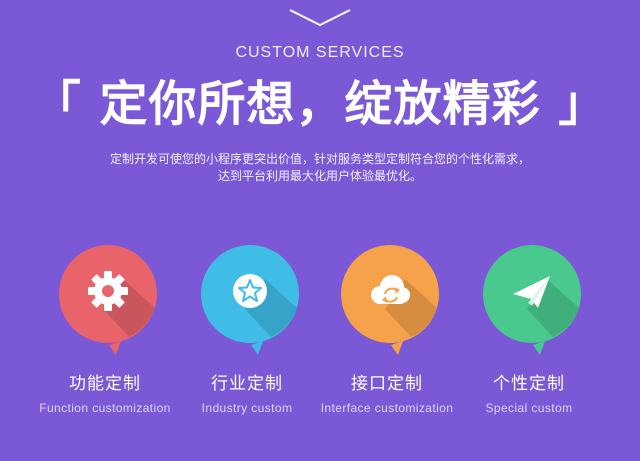 This screenshot has height=461, width=640. What do you see at coordinates (529, 384) in the screenshot?
I see `service-title: 个性定制` at bounding box center [529, 384].